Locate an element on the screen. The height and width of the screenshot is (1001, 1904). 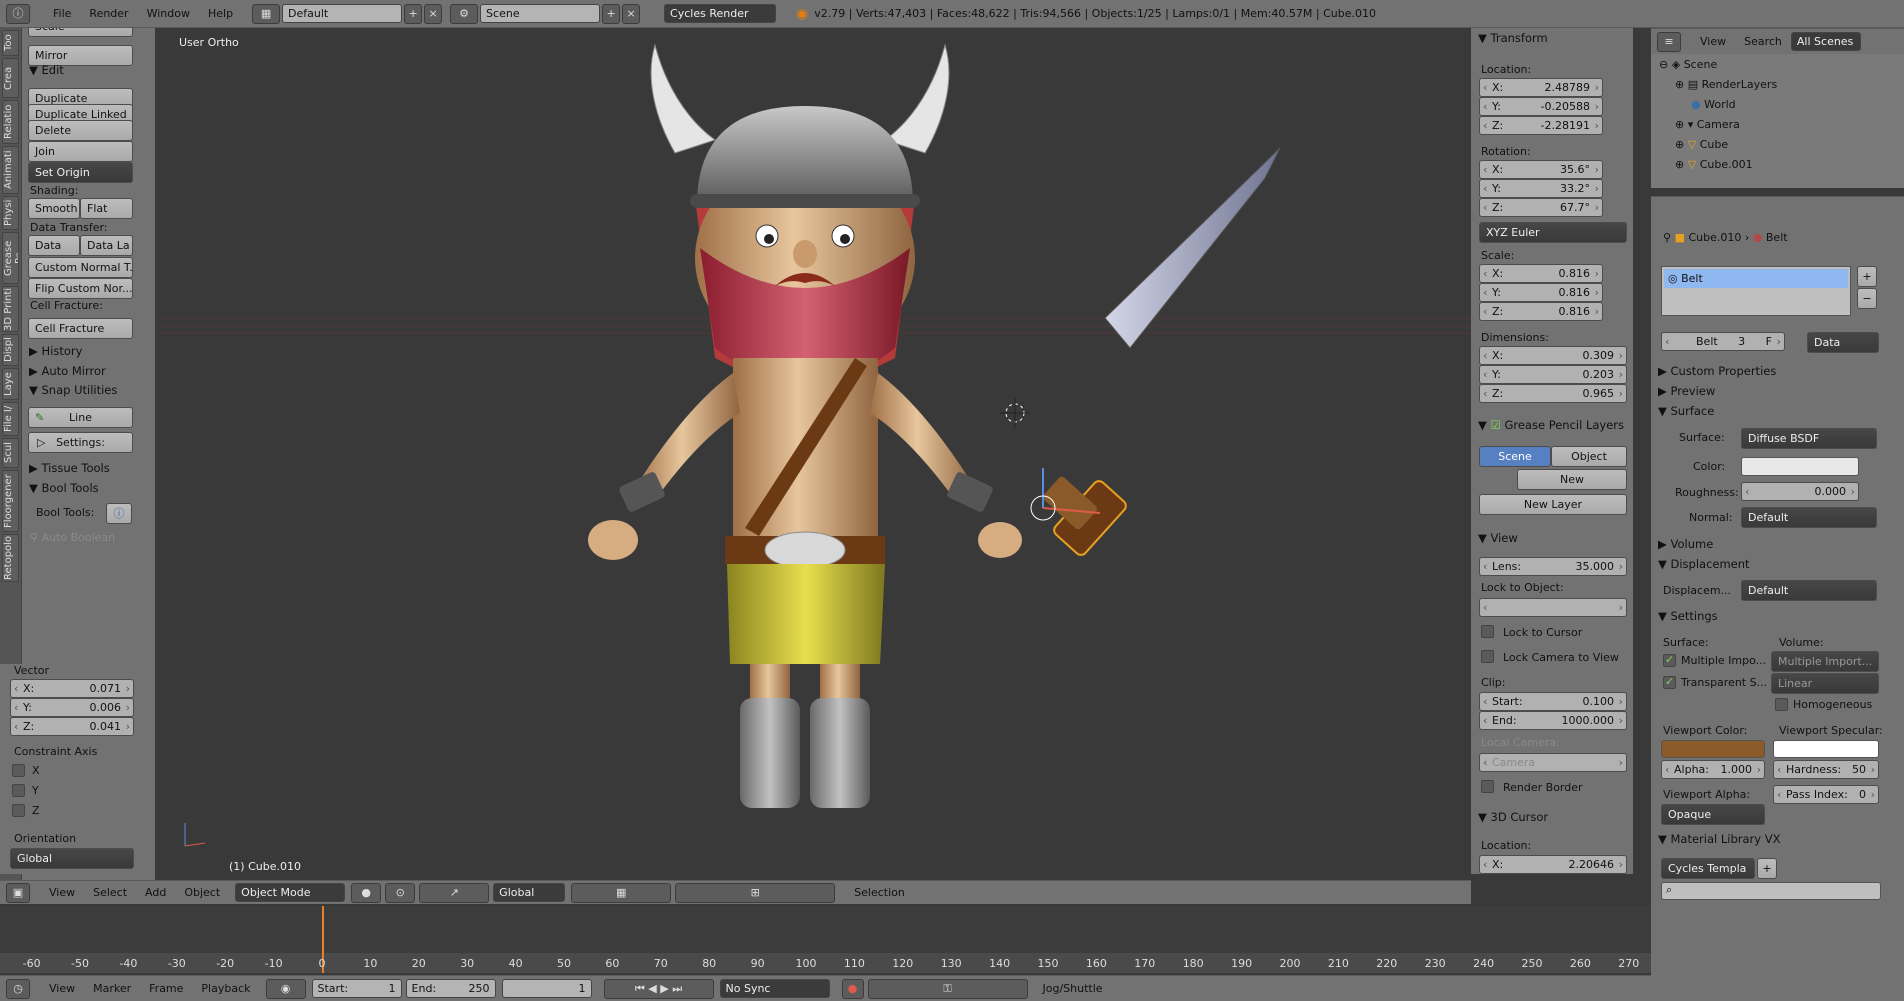
material-slot-belt: ◎ Belt is located at coordinates (1756, 278).